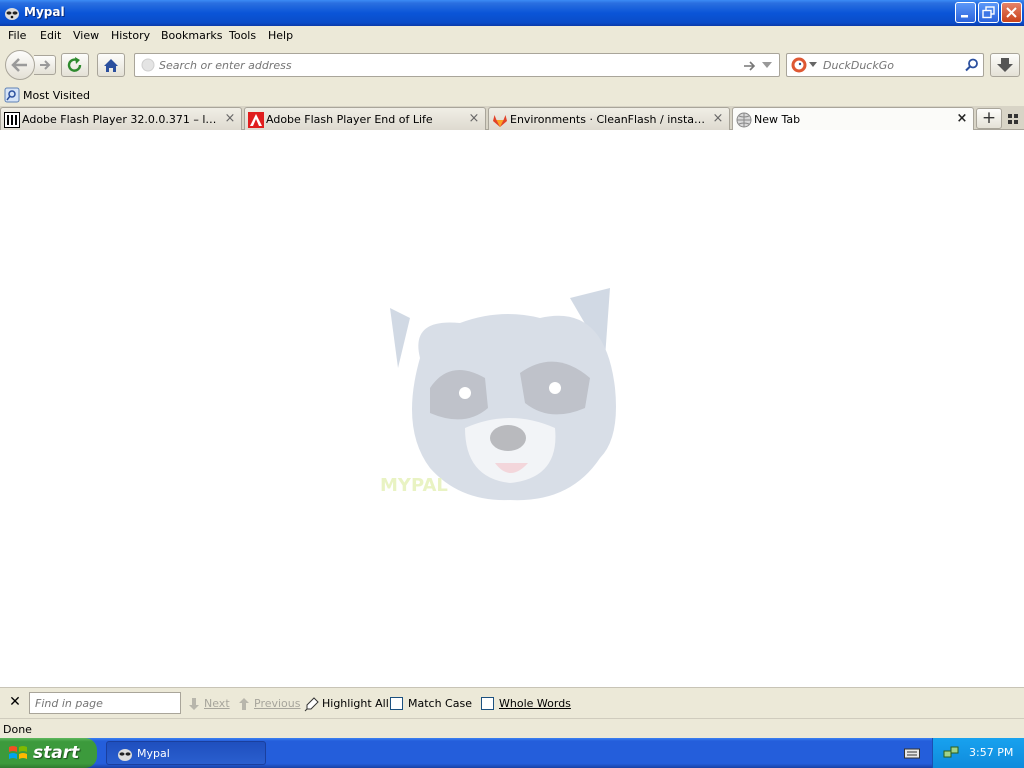  I want to click on mypal-watermark-text: MYPAL, so click(414, 485).